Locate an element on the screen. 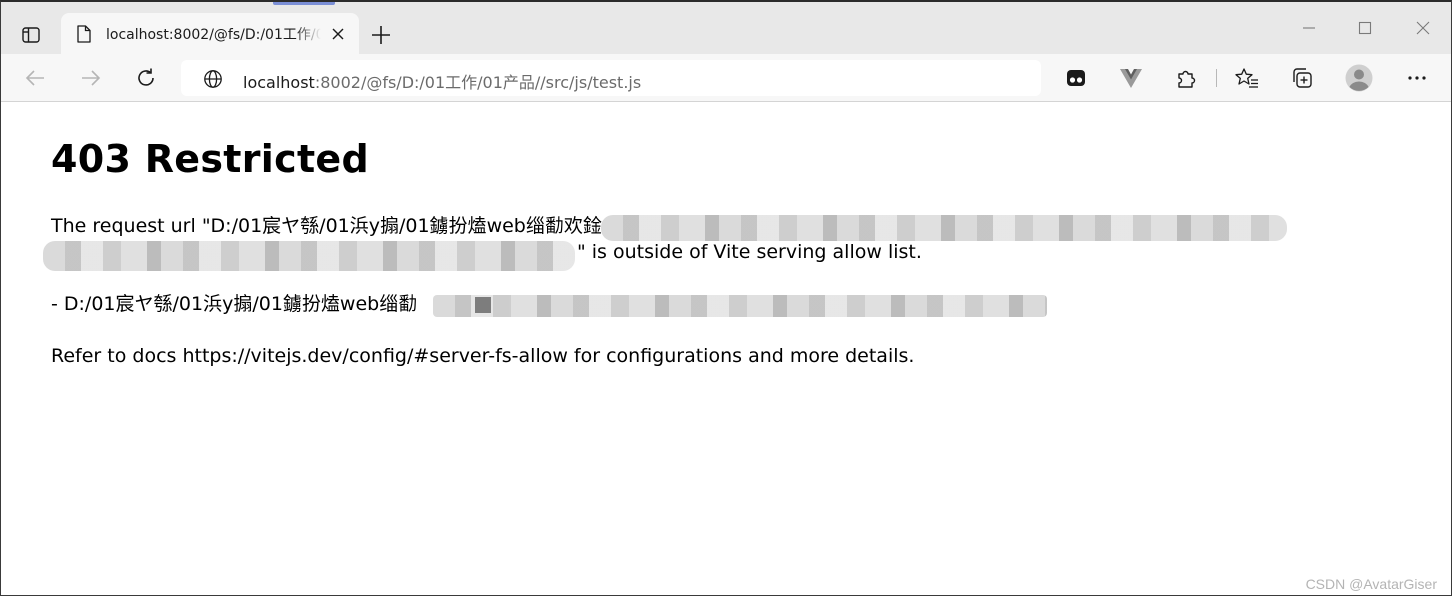 This screenshot has width=1452, height=596. globe-icon is located at coordinates (213, 79).